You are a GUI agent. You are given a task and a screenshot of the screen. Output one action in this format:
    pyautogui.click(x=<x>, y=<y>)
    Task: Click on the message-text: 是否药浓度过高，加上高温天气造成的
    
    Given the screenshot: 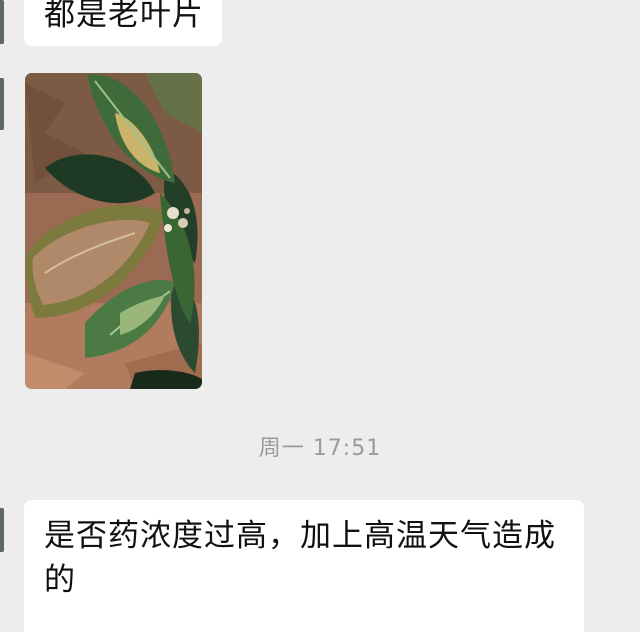 What is the action you would take?
    pyautogui.click(x=300, y=558)
    